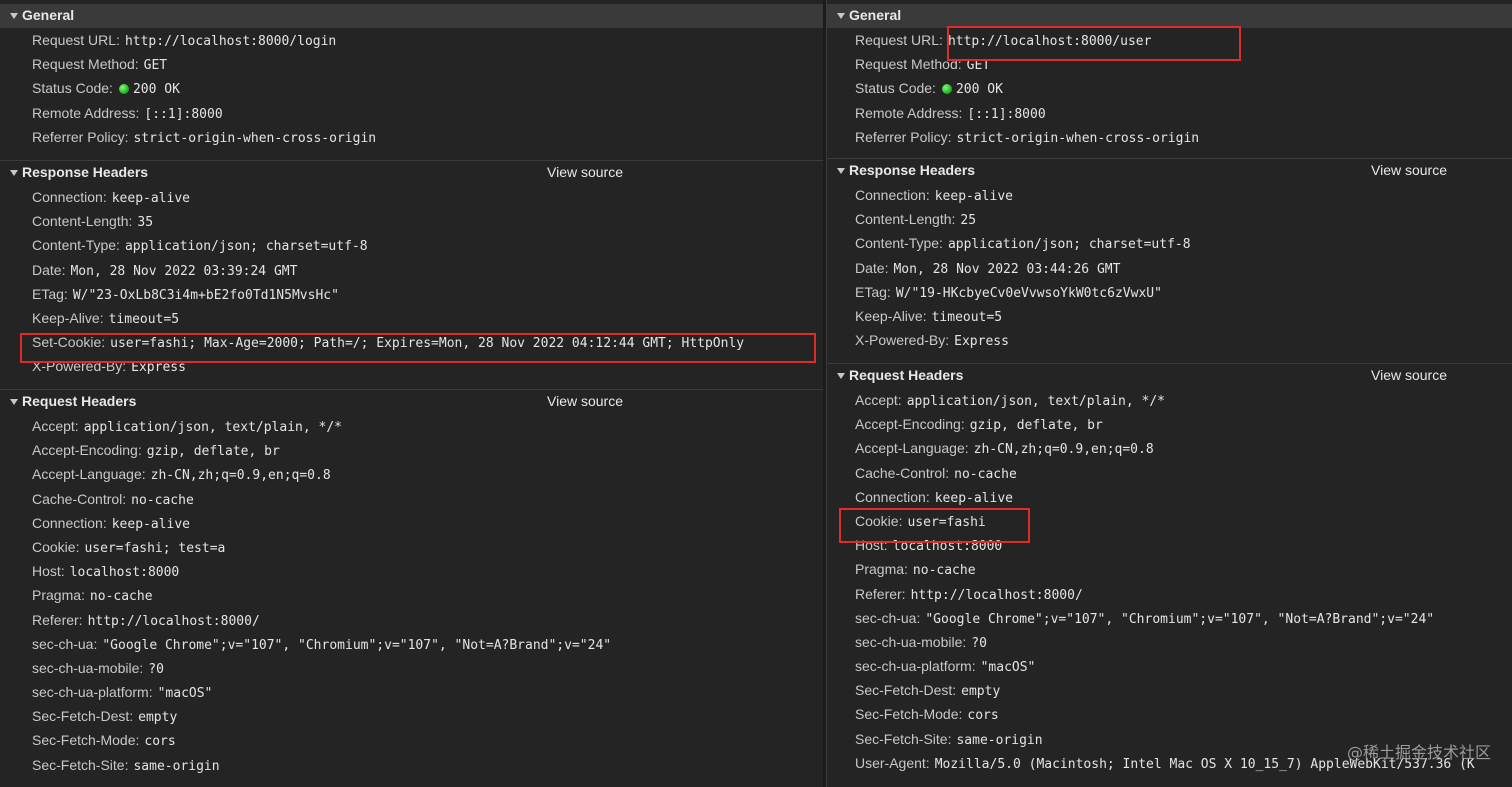  What do you see at coordinates (948, 546) in the screenshot?
I see `header-value: localhost:8000` at bounding box center [948, 546].